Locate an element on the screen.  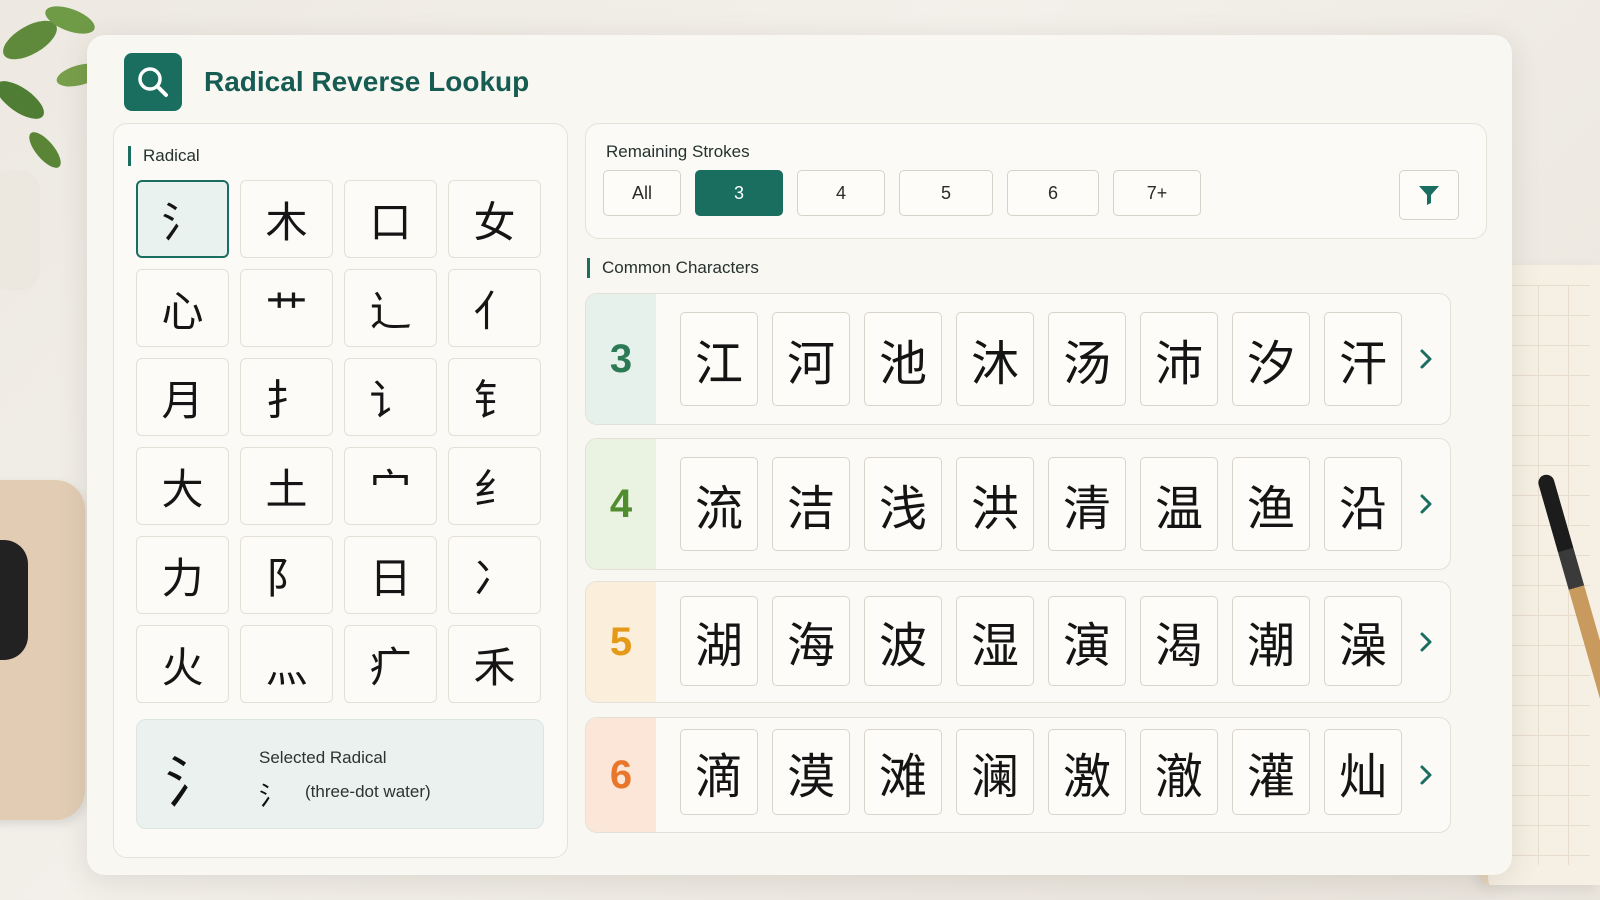
character-cell: 湿 is located at coordinates (995, 641).